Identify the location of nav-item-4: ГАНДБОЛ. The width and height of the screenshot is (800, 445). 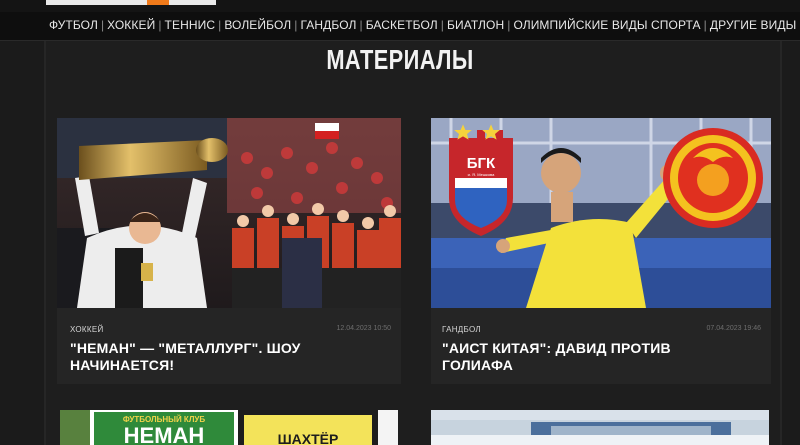
(328, 25).